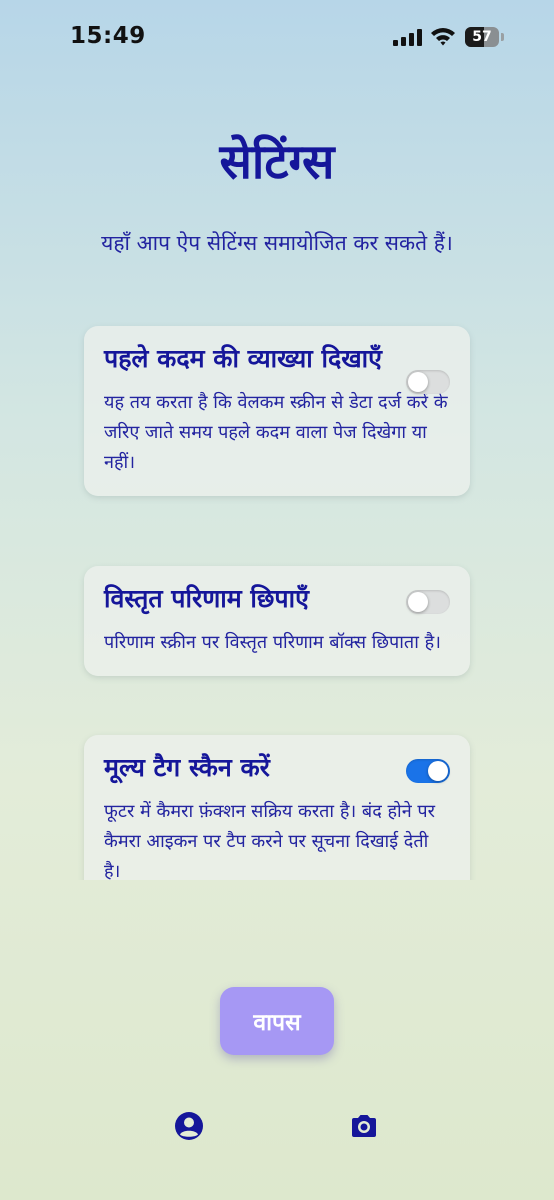  What do you see at coordinates (443, 37) in the screenshot?
I see `wifi-icon` at bounding box center [443, 37].